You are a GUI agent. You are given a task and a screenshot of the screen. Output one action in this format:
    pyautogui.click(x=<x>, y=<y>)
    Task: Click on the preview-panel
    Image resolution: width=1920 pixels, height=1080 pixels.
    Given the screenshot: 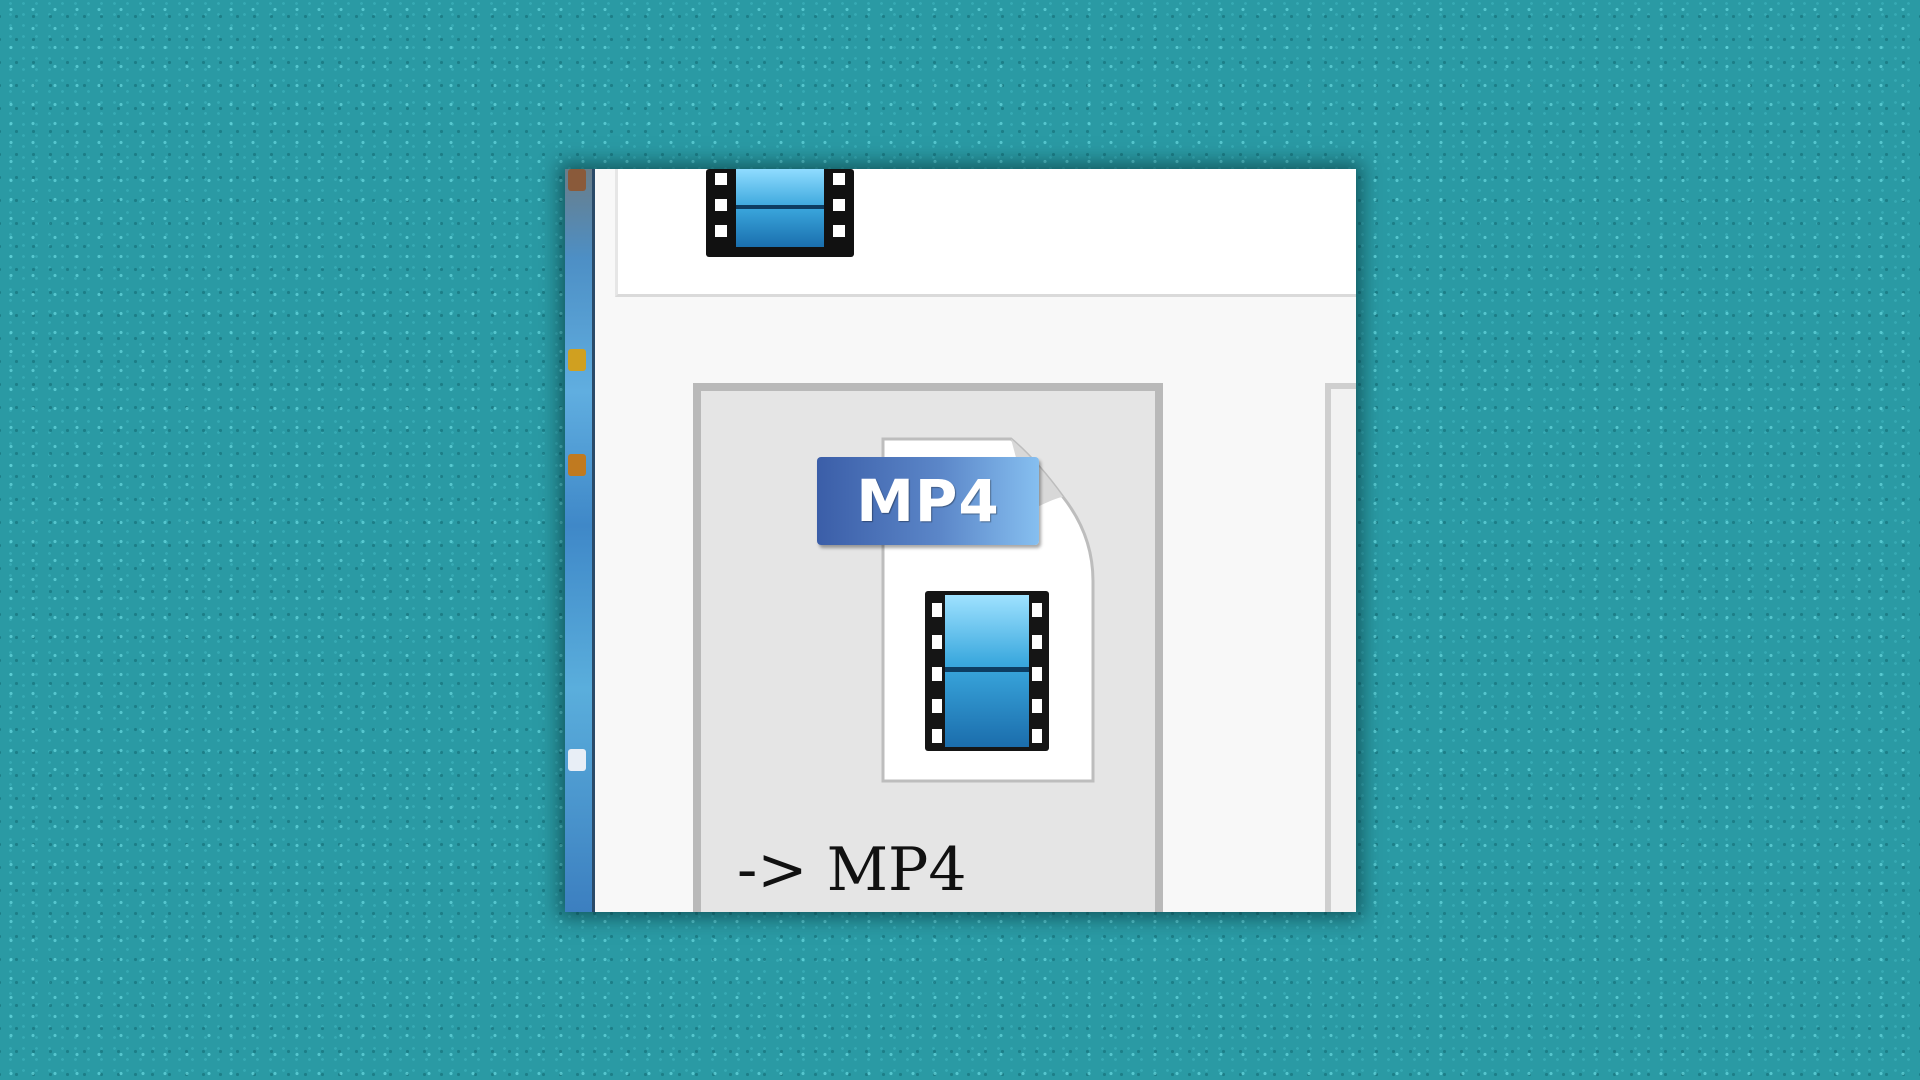 What is the action you would take?
    pyautogui.click(x=985, y=233)
    